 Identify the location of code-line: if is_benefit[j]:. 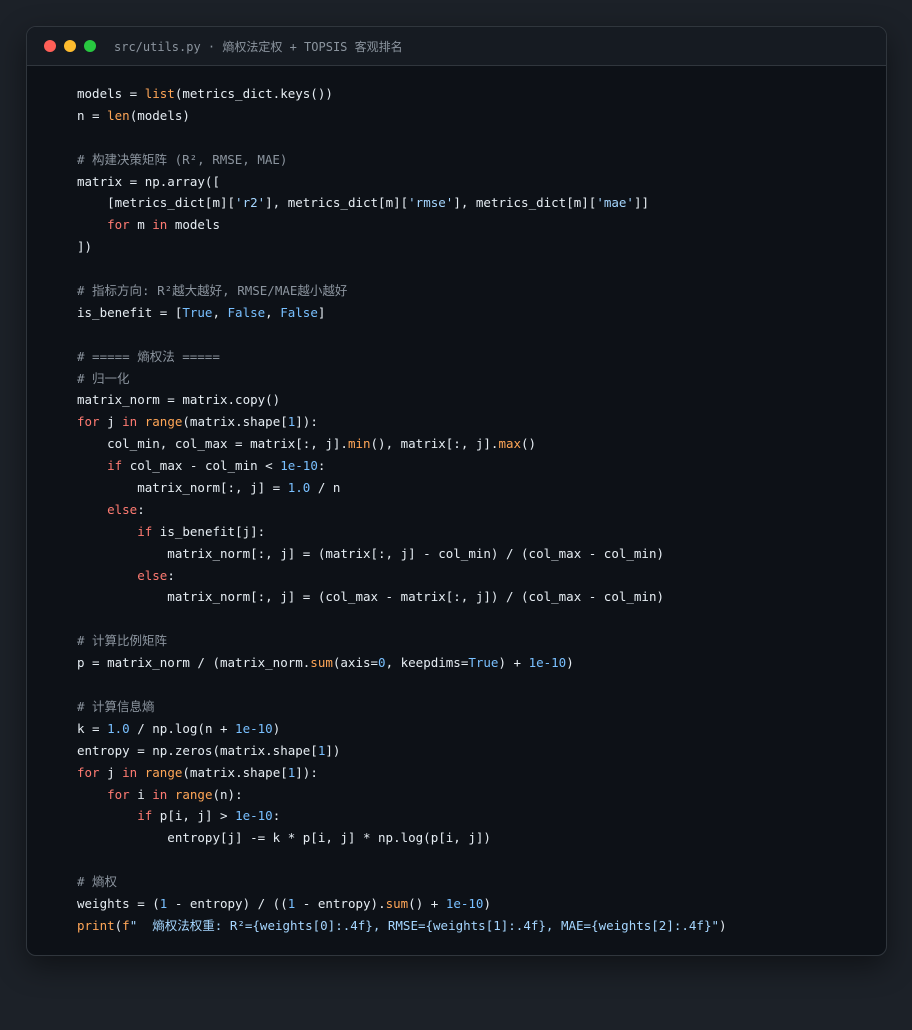
(201, 531).